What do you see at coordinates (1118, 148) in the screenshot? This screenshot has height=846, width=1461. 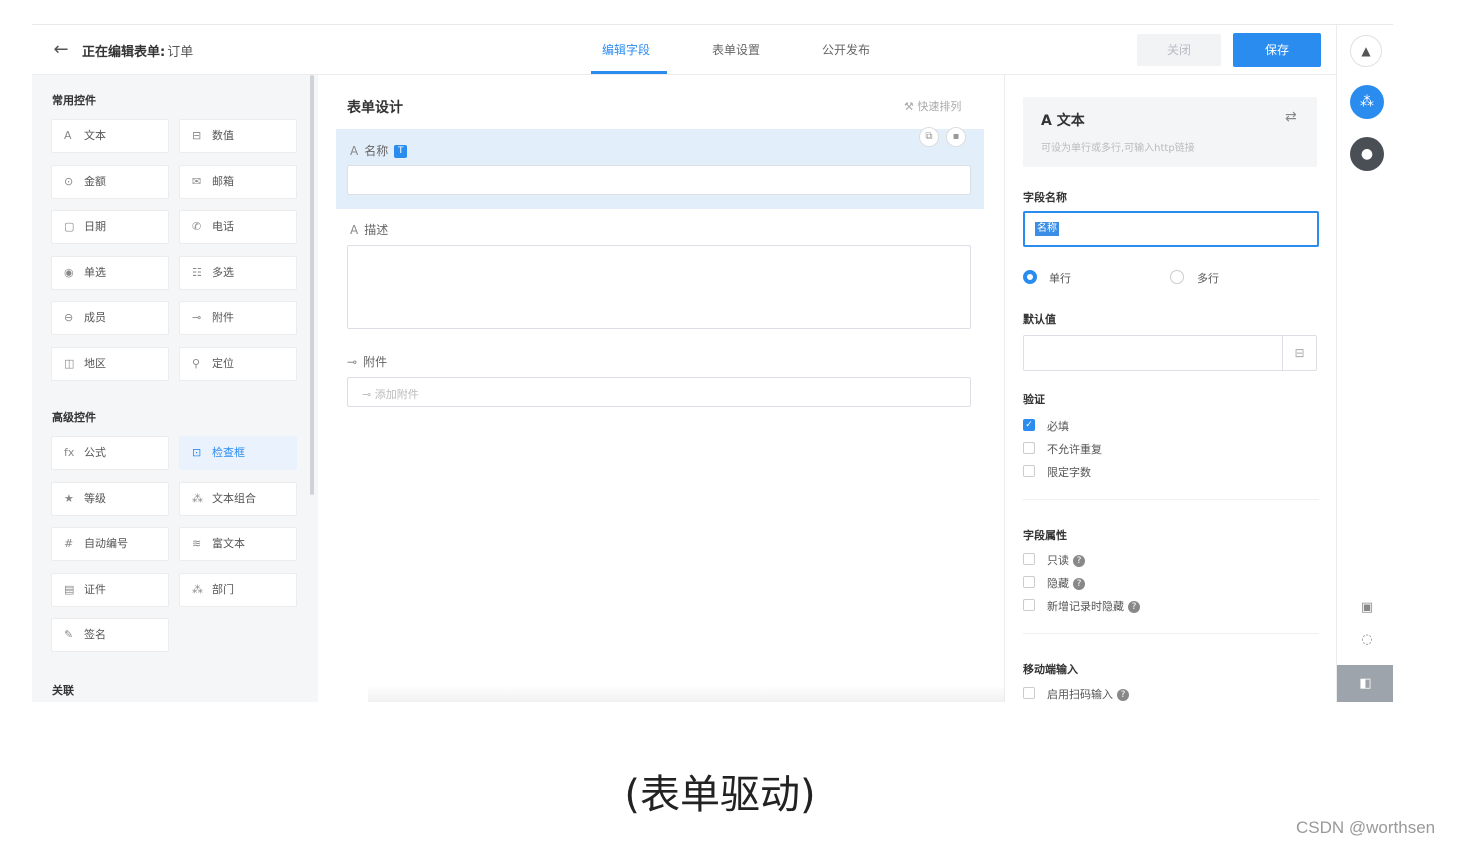 I see `field-type-desc: 可设为单行或多行,可输入http链接` at bounding box center [1118, 148].